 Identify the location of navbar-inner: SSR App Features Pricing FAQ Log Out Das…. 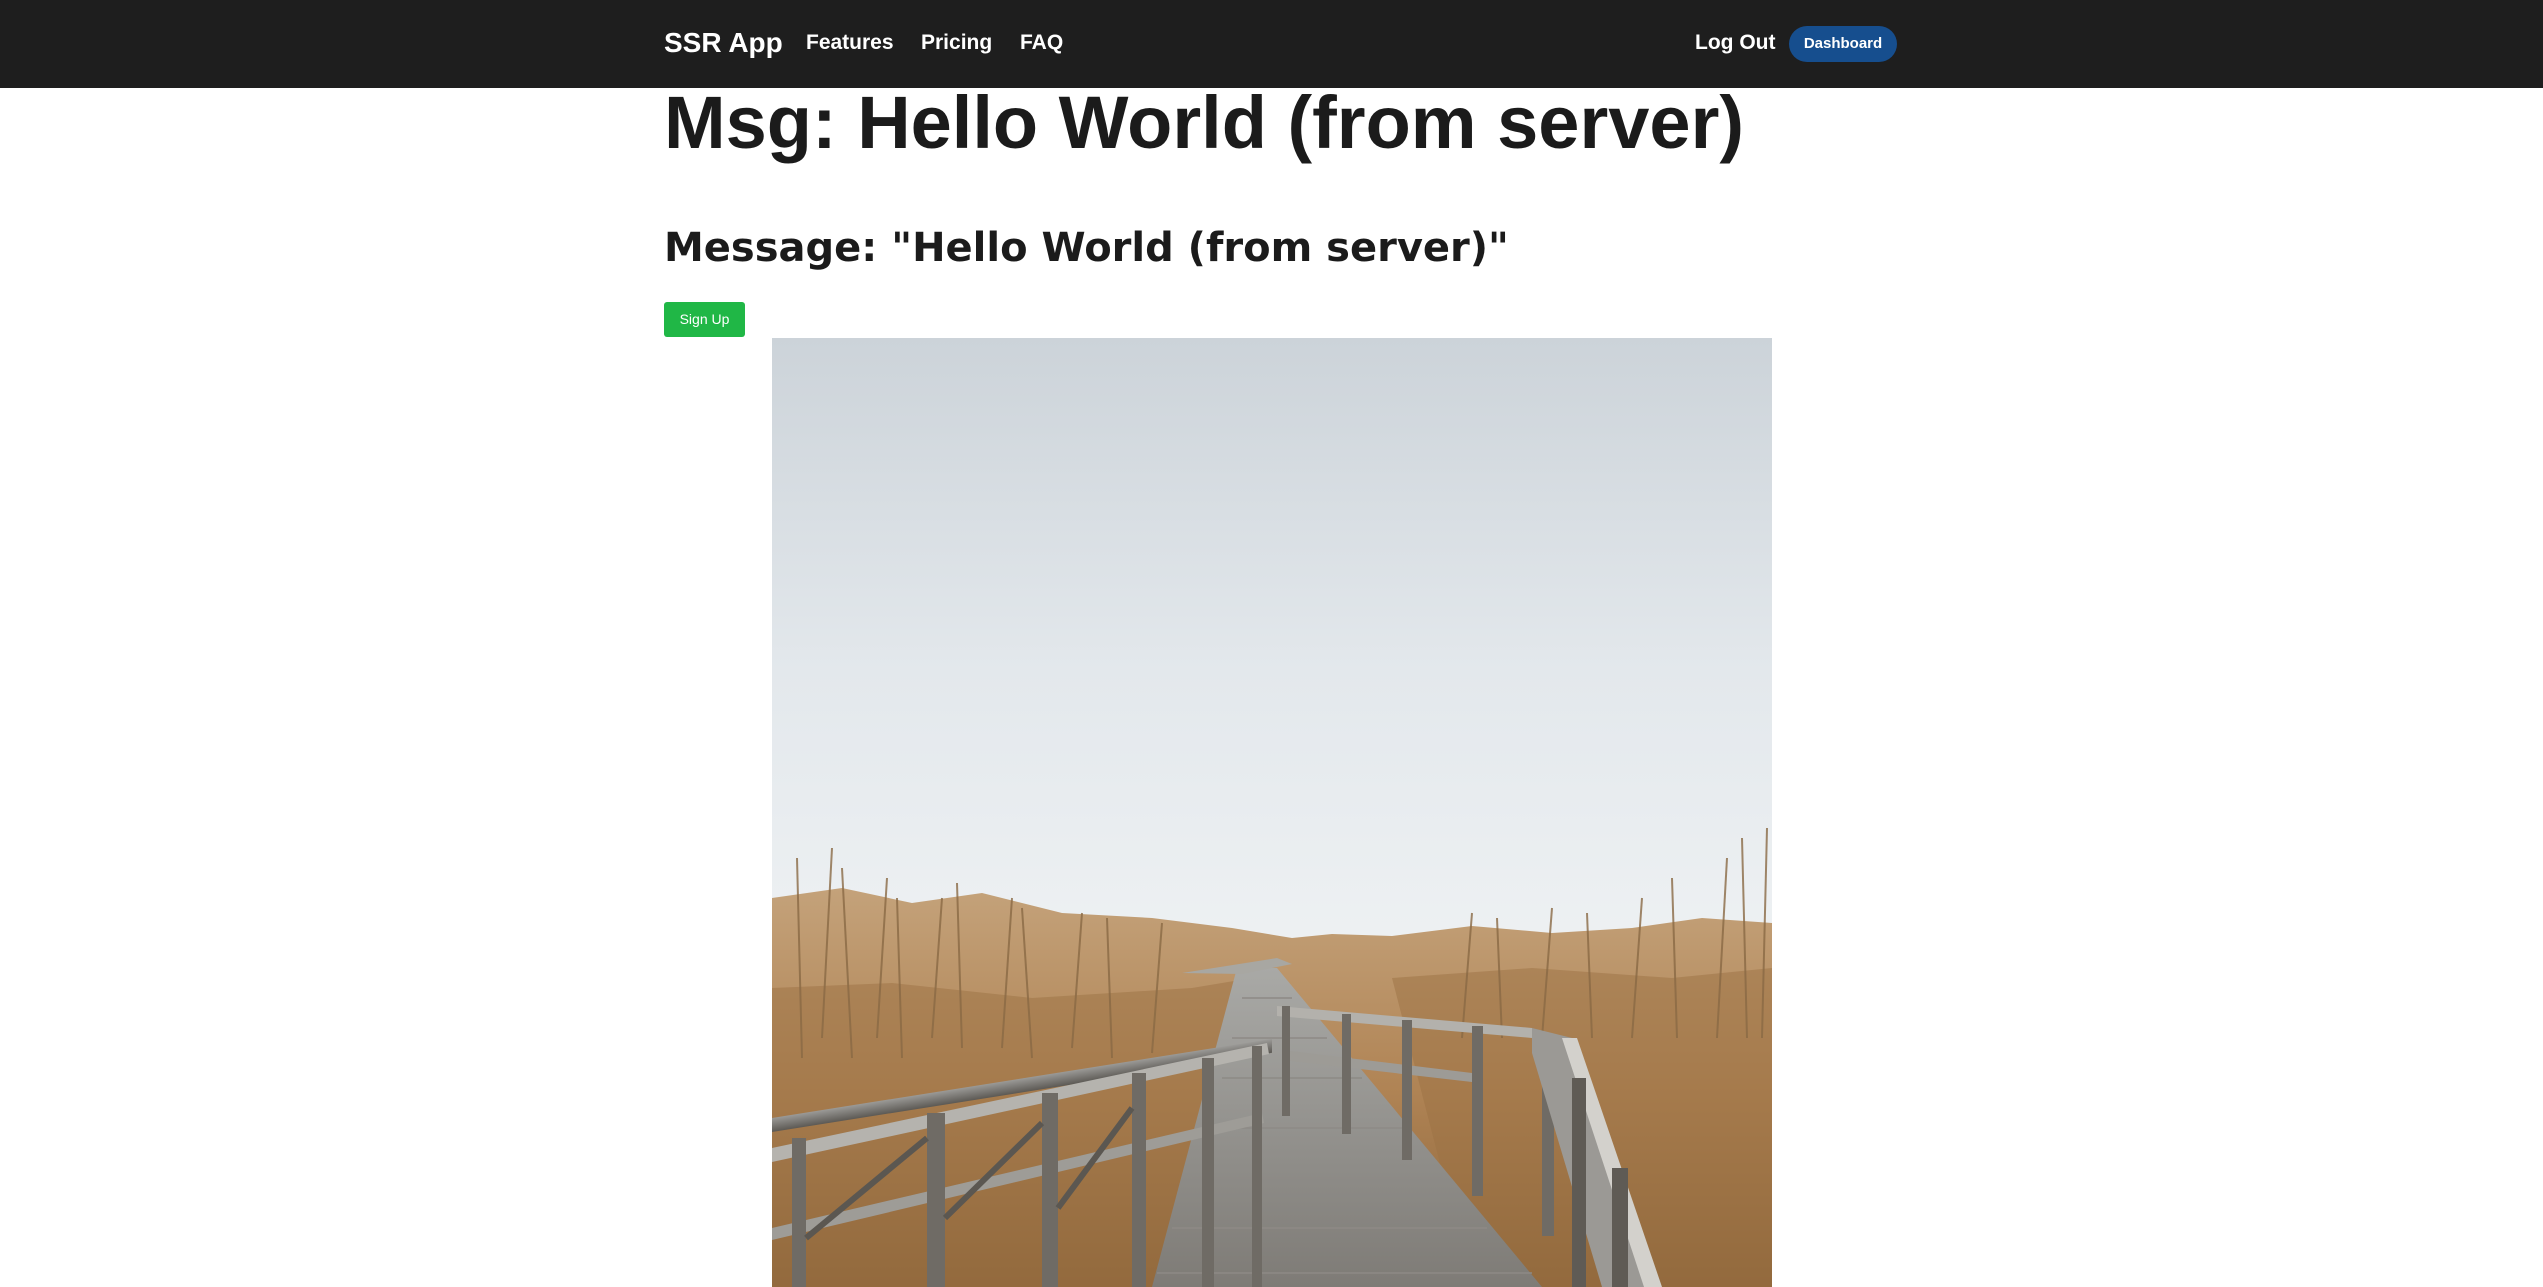
(1280, 44).